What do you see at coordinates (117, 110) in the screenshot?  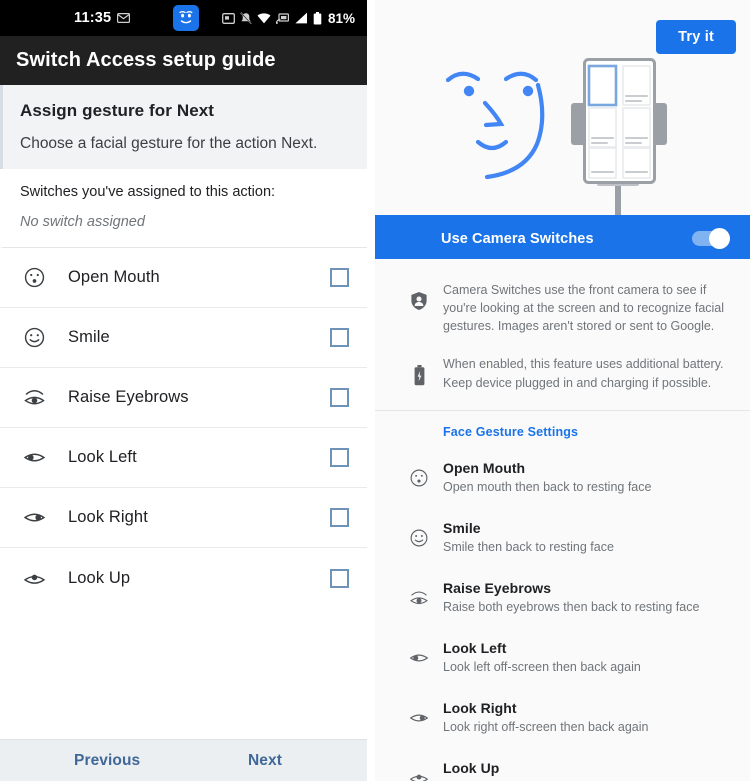 I see `heading-title: Assign gesture for Next` at bounding box center [117, 110].